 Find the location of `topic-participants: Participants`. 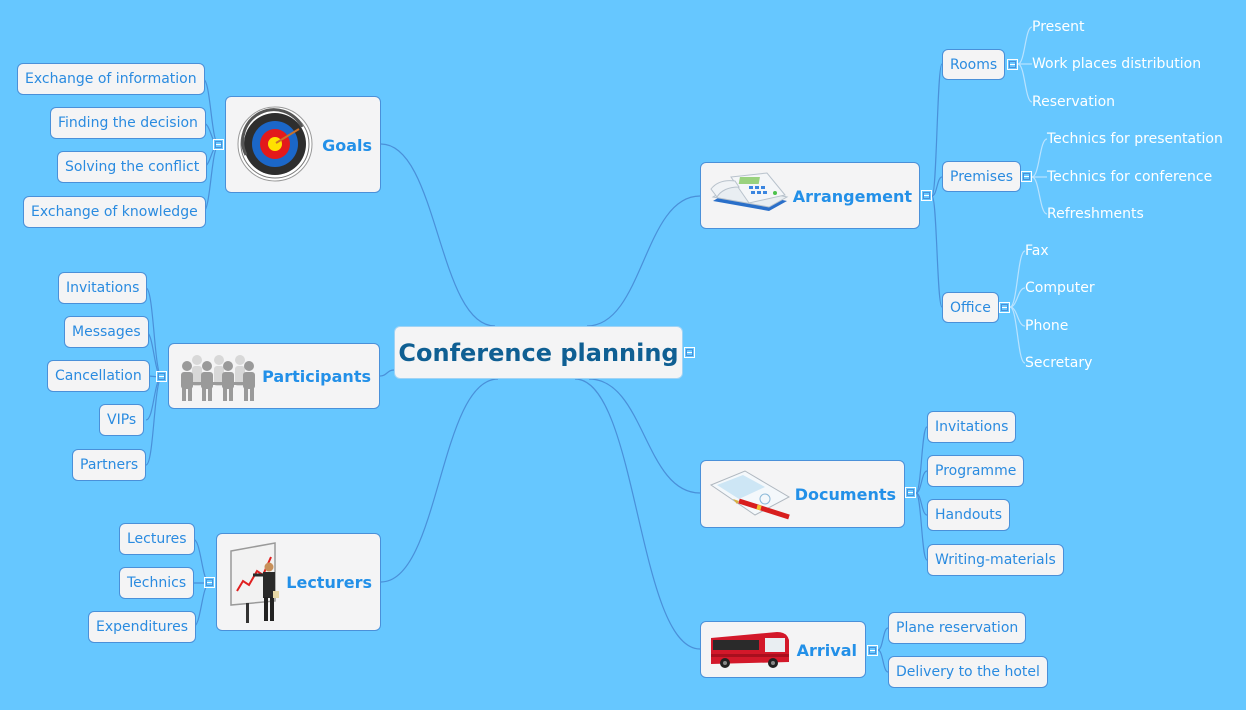

topic-participants: Participants is located at coordinates (274, 376).